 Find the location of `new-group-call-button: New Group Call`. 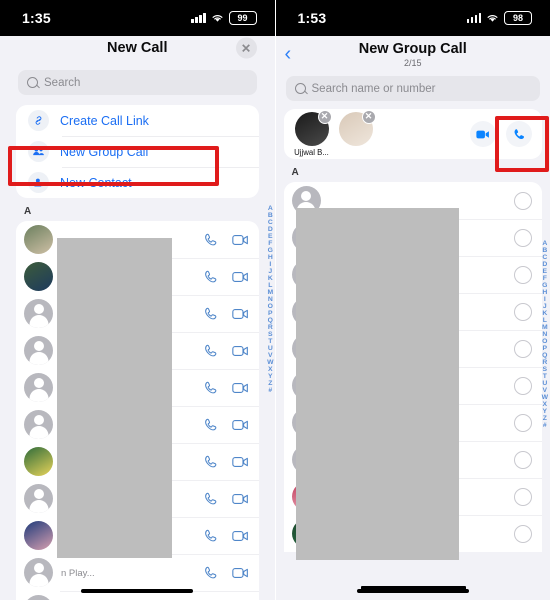

new-group-call-button: New Group Call is located at coordinates (137, 151).